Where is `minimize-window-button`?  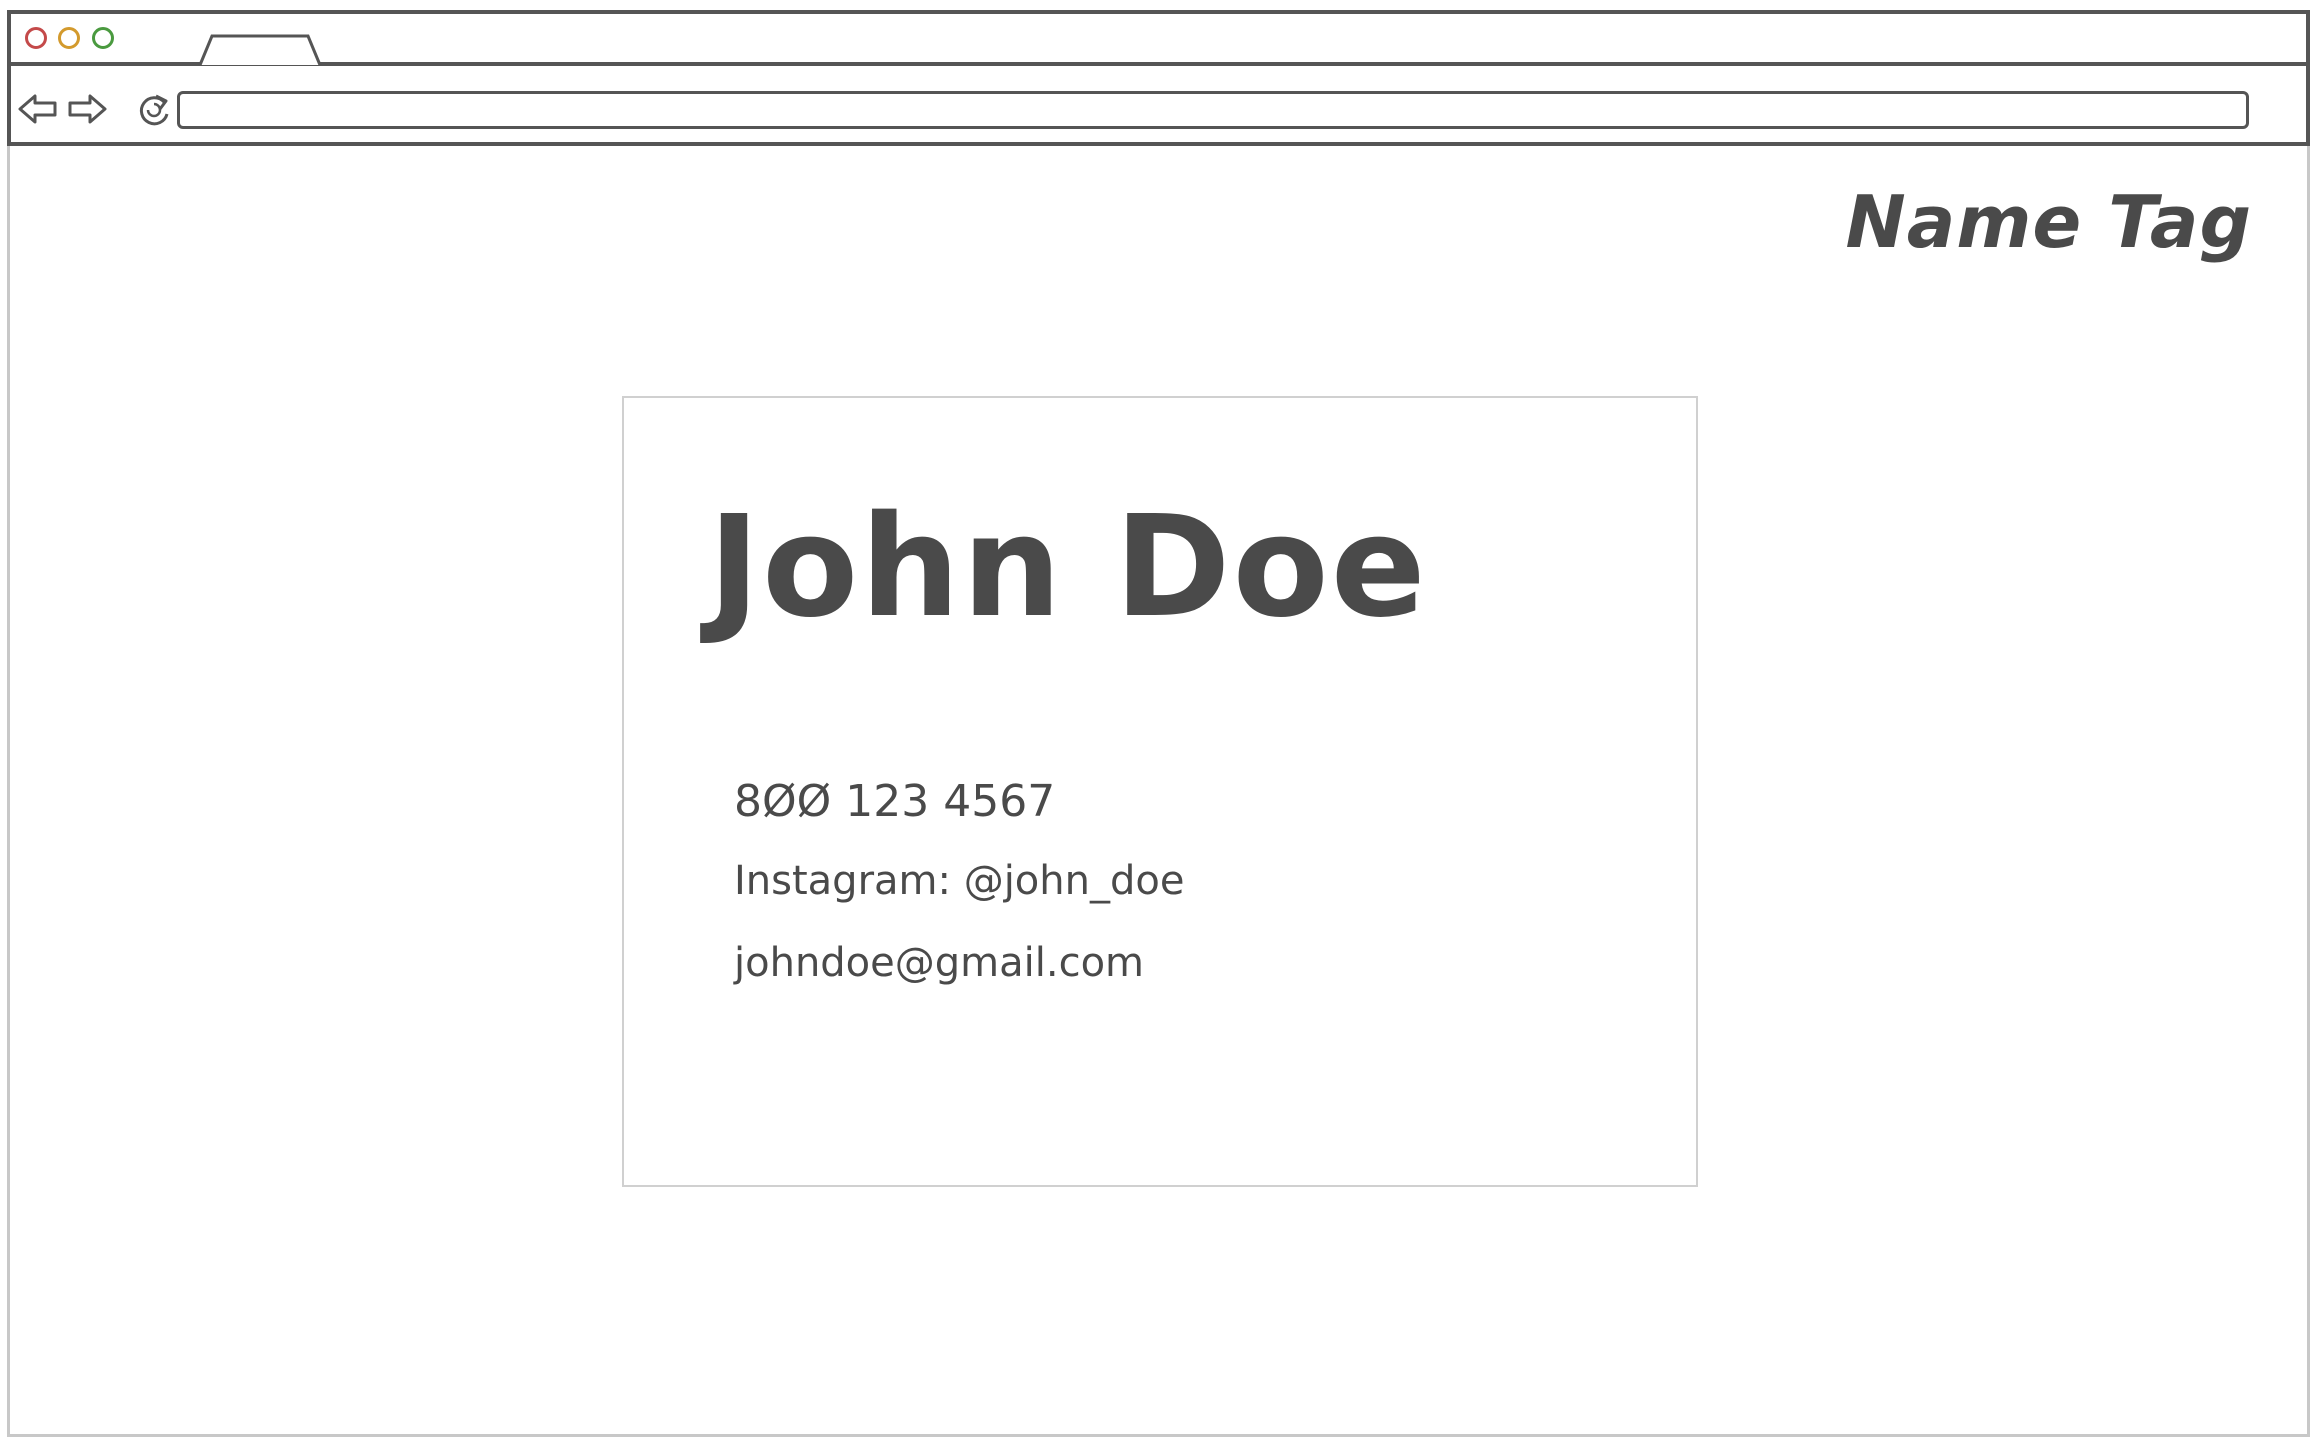
minimize-window-button is located at coordinates (69, 38).